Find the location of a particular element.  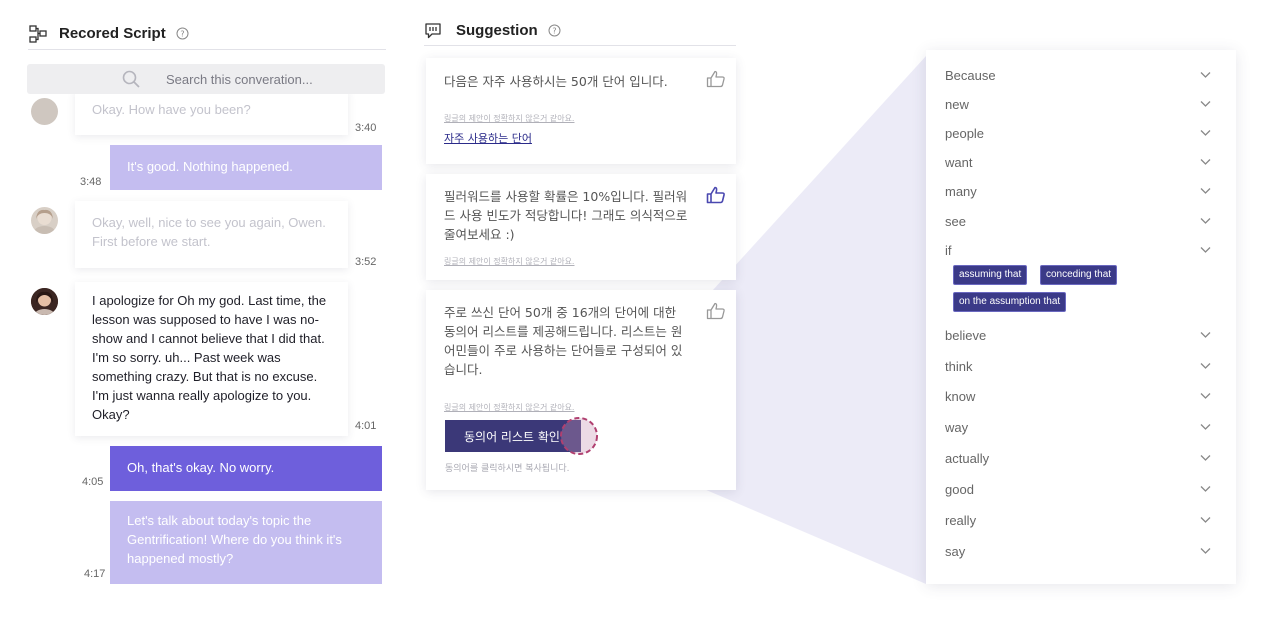

word-row-many: many is located at coordinates (1080, 192).